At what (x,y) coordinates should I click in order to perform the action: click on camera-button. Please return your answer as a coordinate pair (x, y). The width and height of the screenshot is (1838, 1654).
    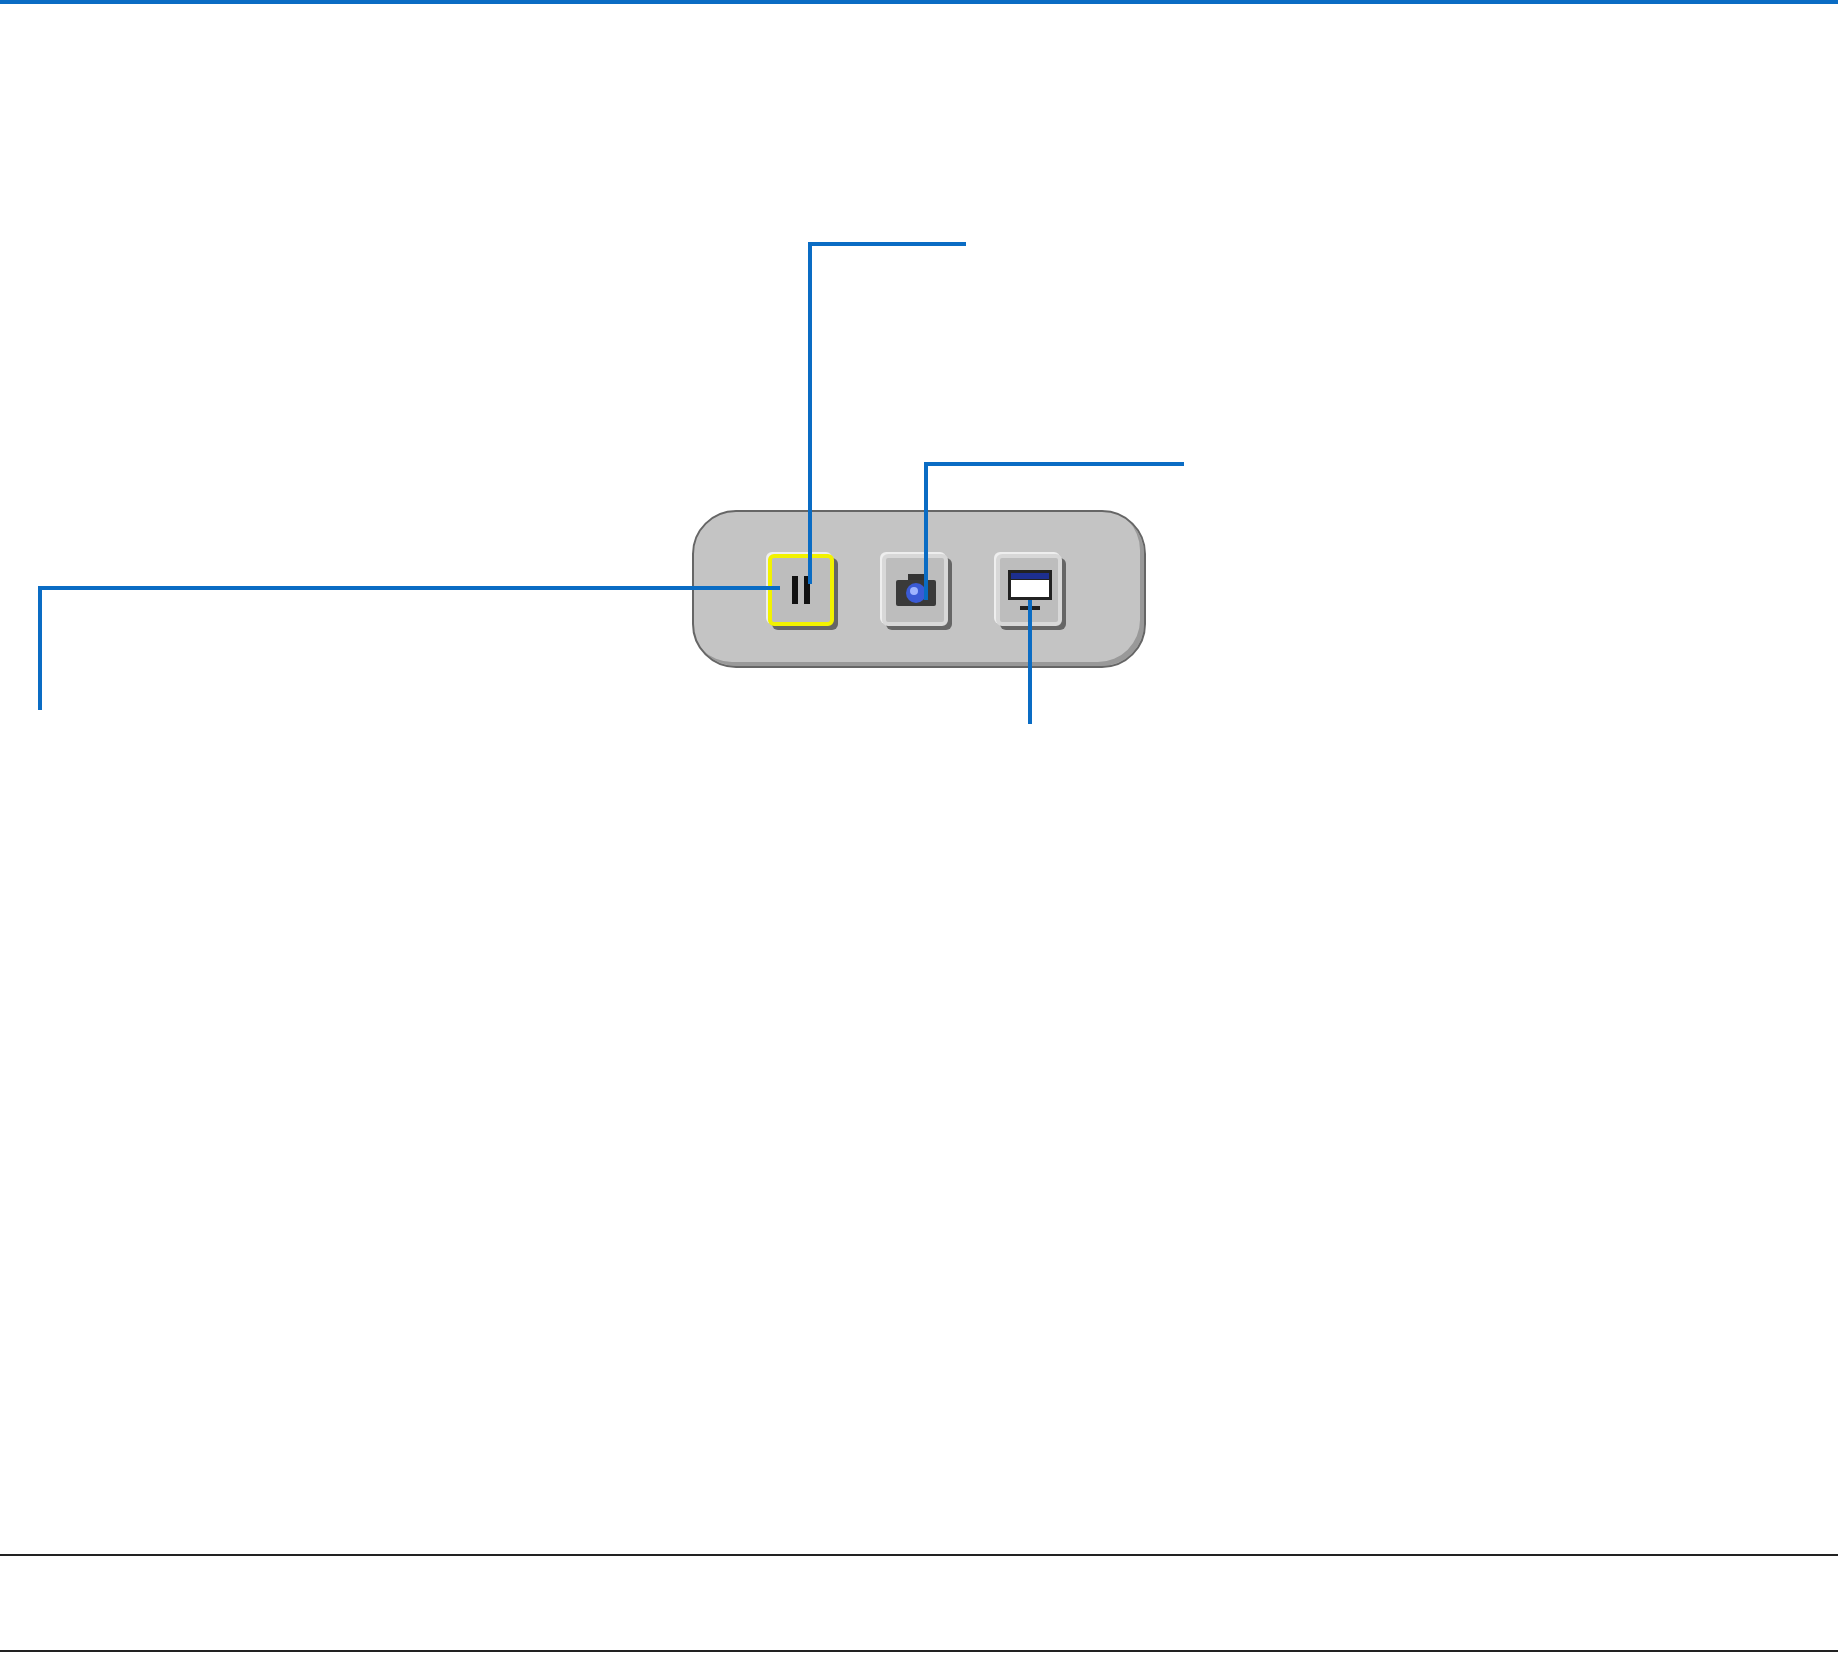
    Looking at the image, I should click on (915, 589).